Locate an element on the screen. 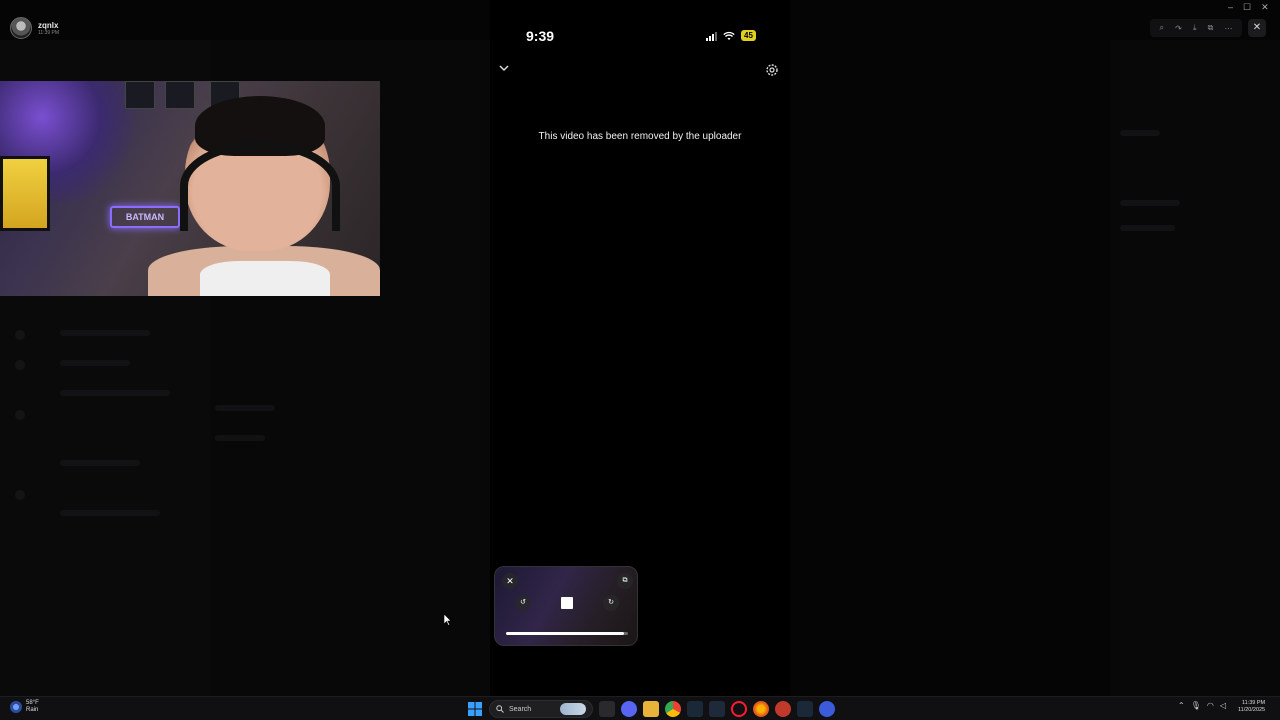  weather-condition: Rain is located at coordinates (32, 710).